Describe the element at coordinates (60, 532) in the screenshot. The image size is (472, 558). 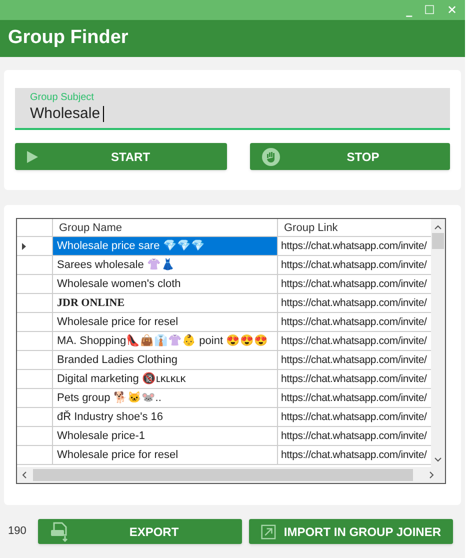
I see `spreadsheet-export-icon` at that location.